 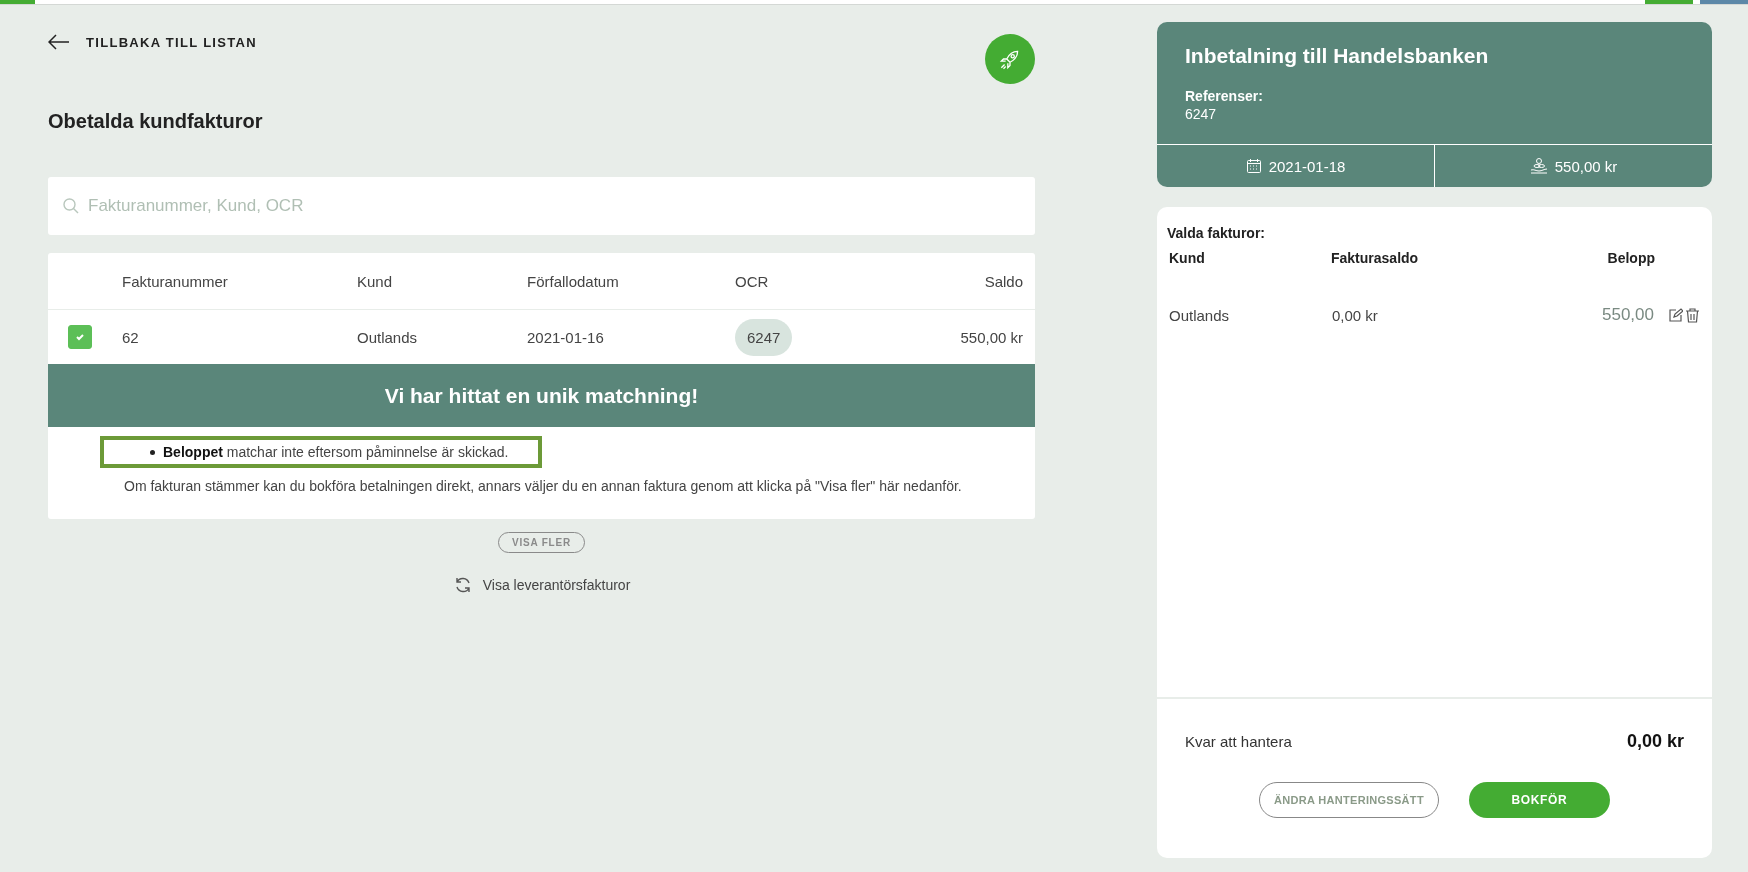 I want to click on payment-amount: 550,00 kr, so click(x=1586, y=166).